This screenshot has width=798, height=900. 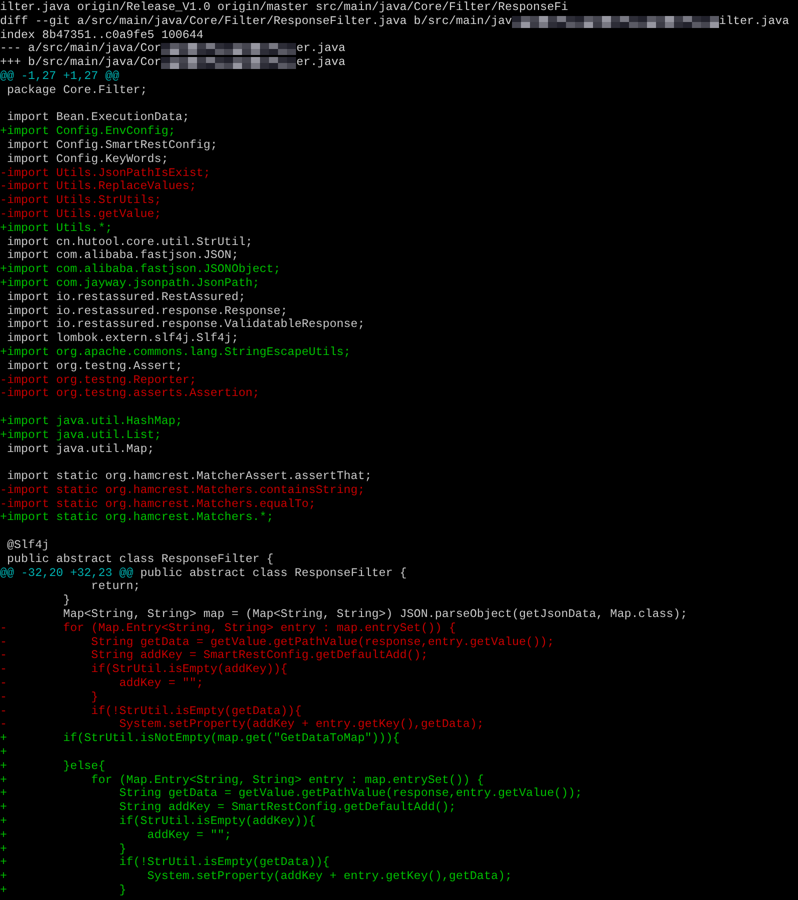 I want to click on removed-line: -import static org.hamcrest.Matchers.containsString;, so click(x=182, y=491).